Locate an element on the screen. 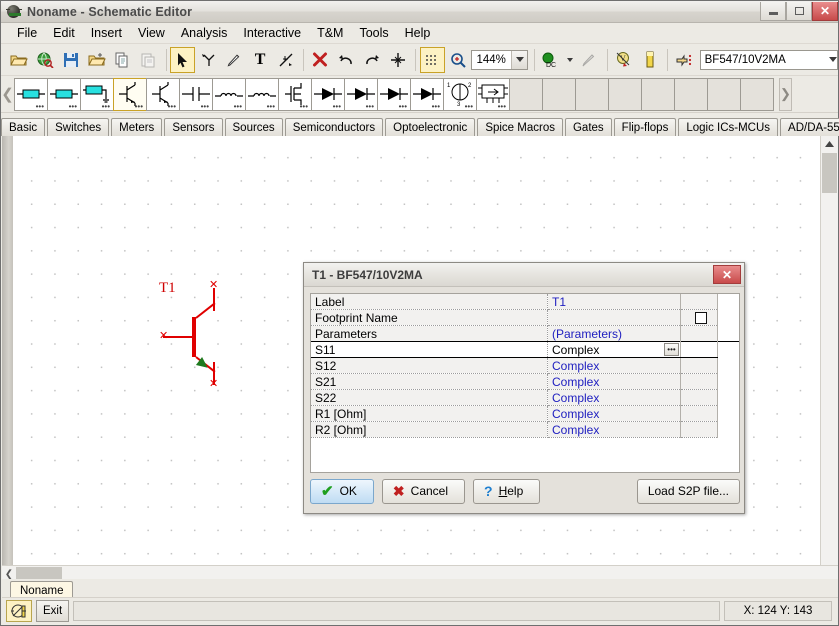 Image resolution: width=839 pixels, height=626 pixels. delete-icon is located at coordinates (320, 60).